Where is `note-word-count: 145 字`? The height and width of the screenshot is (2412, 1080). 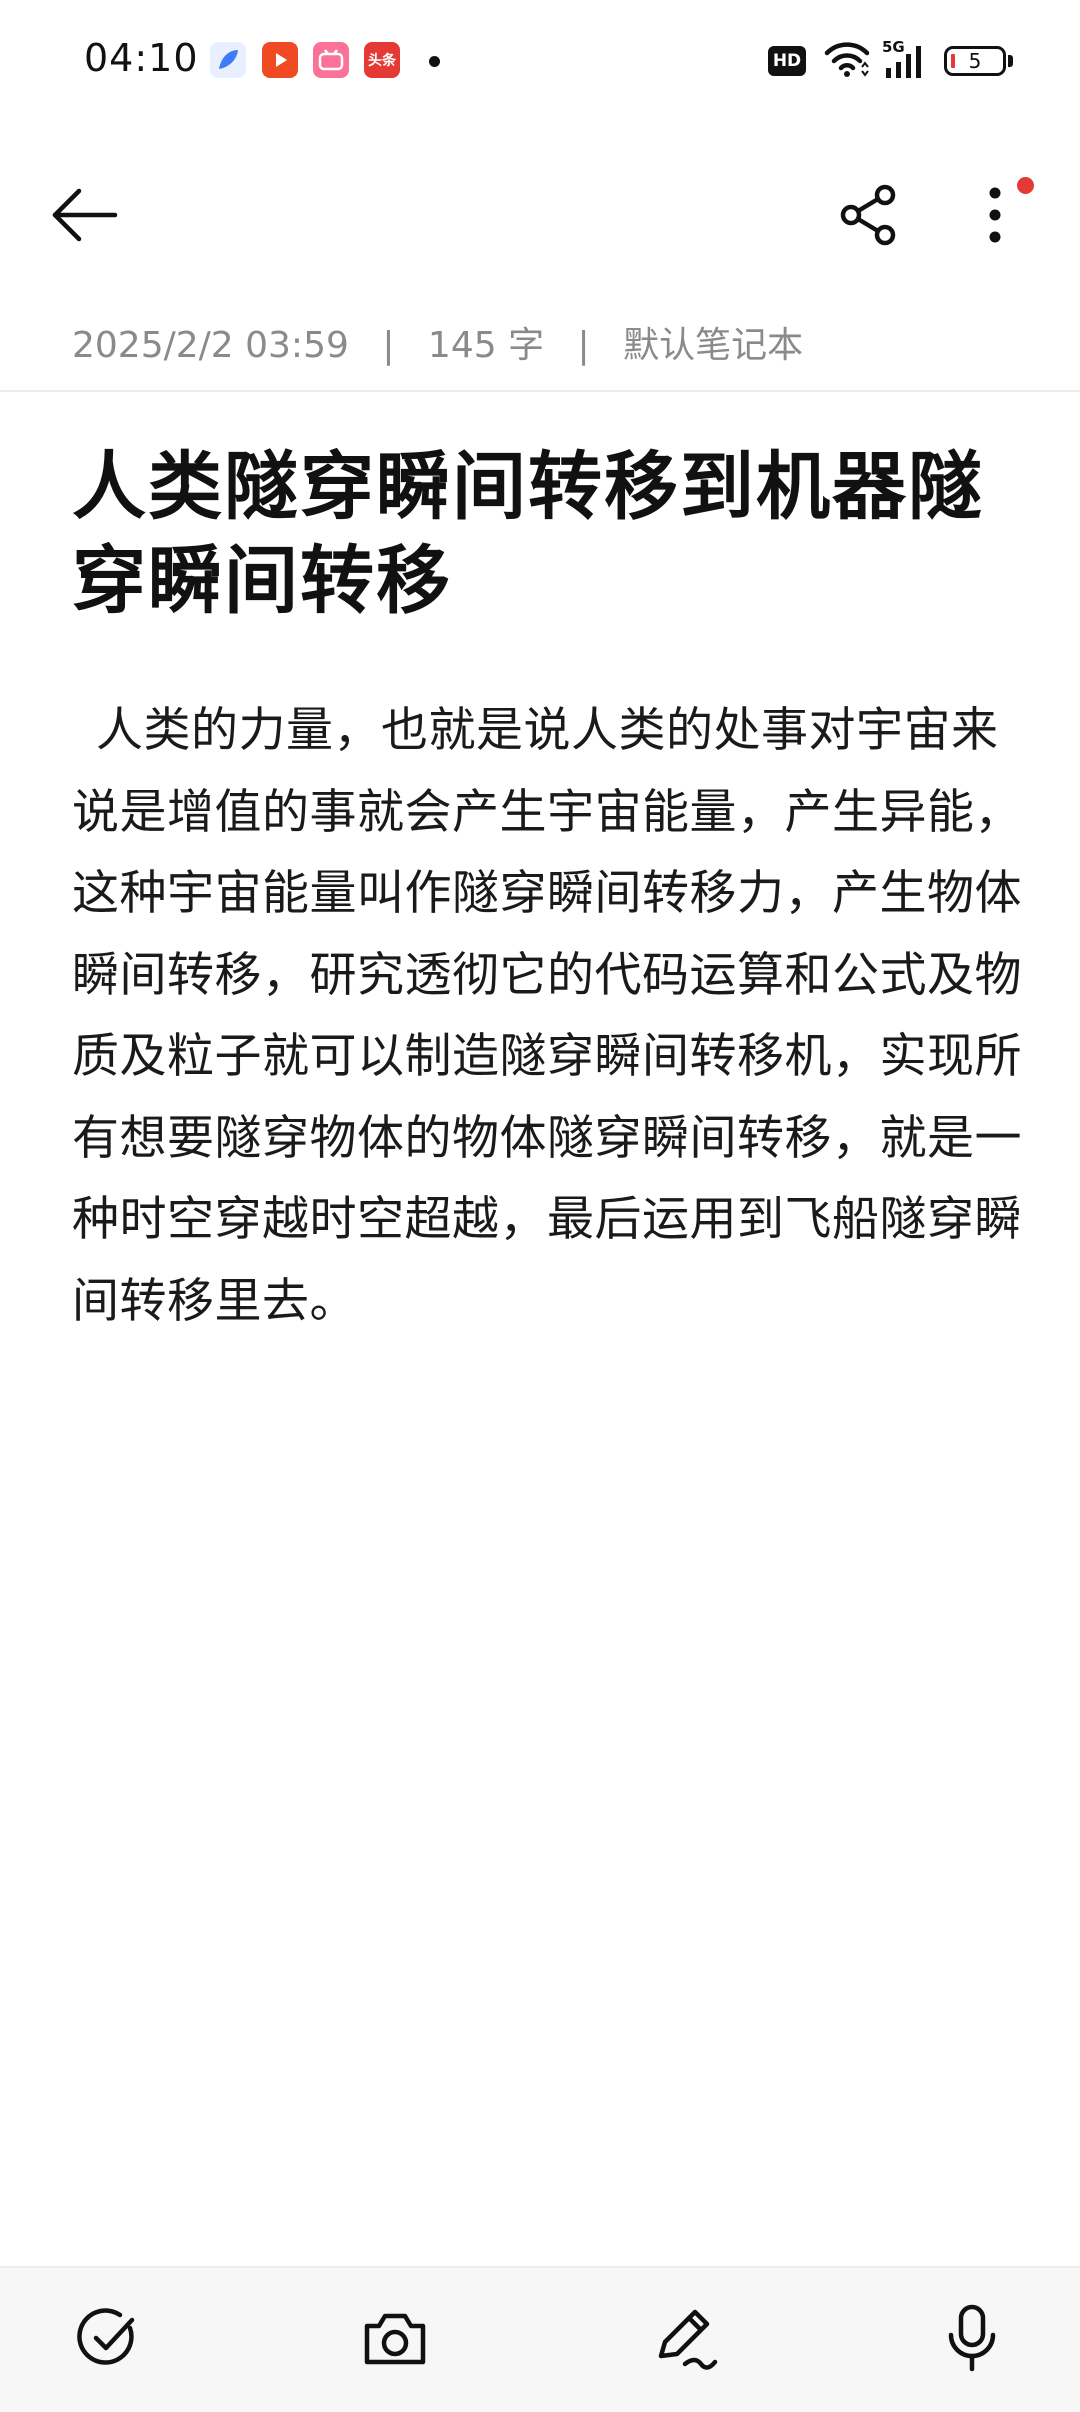
note-word-count: 145 字 is located at coordinates (486, 345).